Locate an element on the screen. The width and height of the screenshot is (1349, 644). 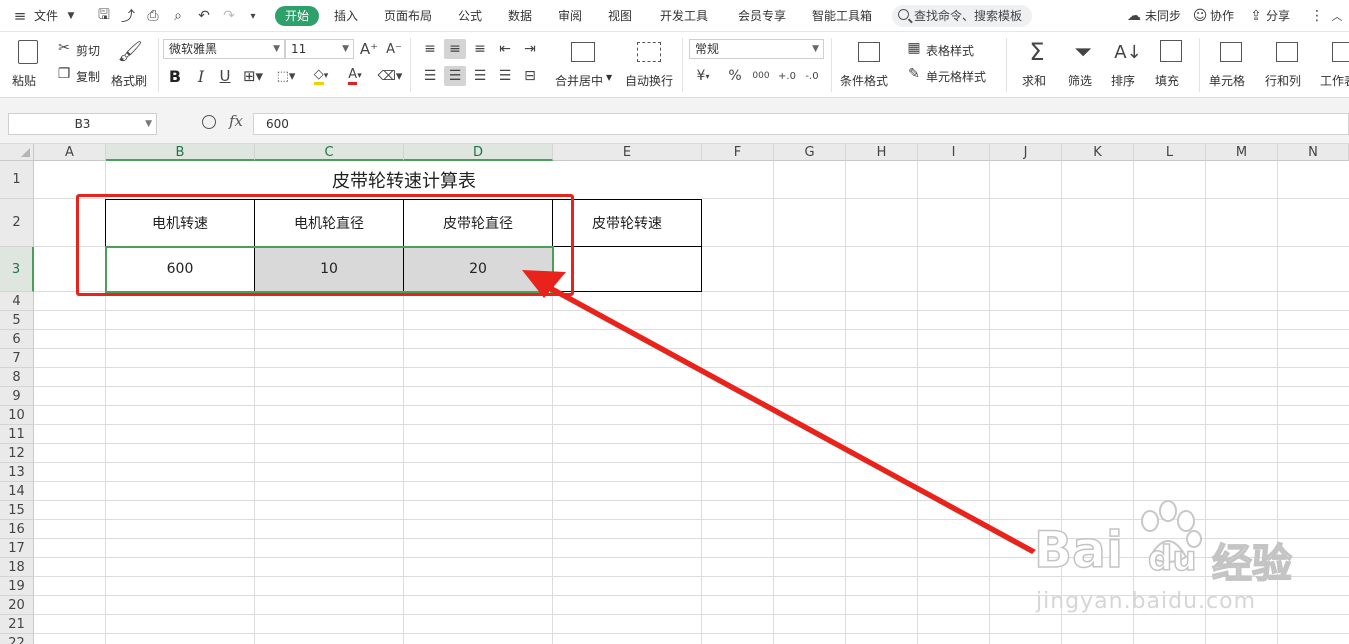
conditional-format-button: 条件格式 is located at coordinates (869, 65).